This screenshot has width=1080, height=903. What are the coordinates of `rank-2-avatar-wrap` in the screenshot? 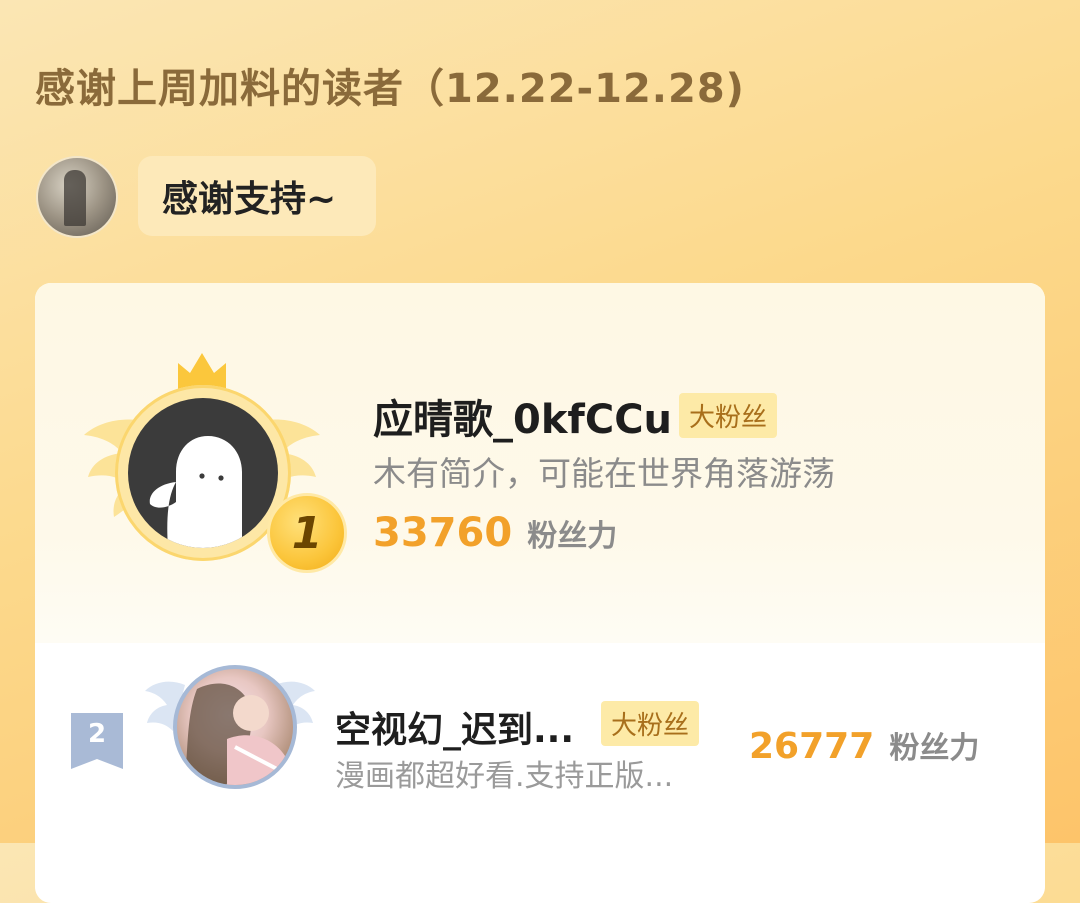 It's located at (230, 730).